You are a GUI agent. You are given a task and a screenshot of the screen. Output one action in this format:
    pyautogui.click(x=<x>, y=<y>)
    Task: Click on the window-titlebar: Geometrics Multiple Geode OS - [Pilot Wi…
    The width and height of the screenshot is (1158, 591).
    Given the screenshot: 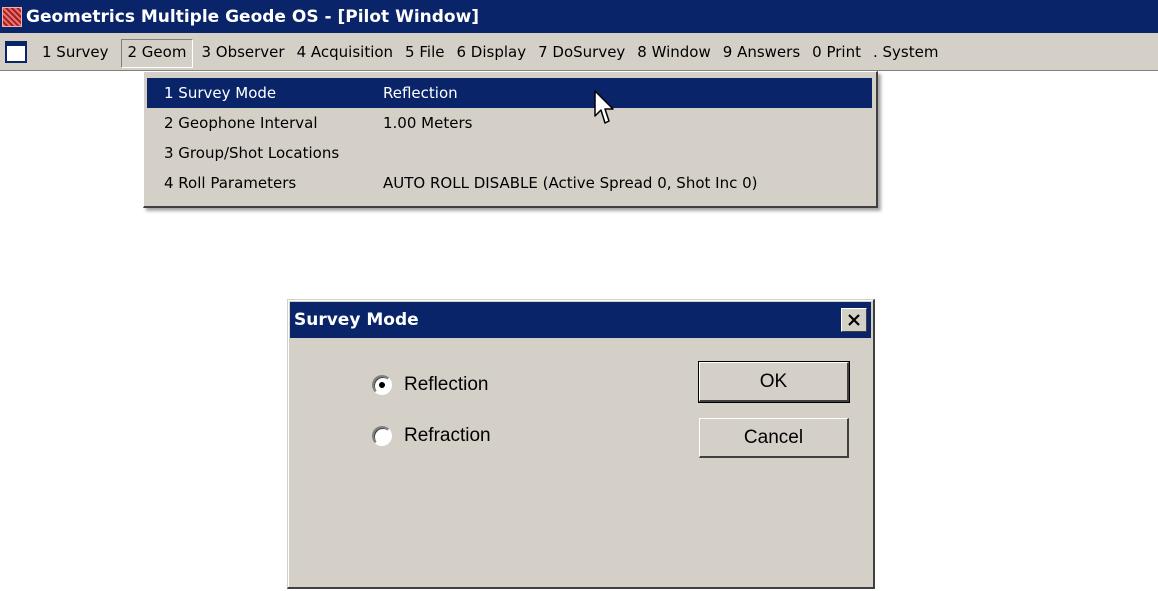 What is the action you would take?
    pyautogui.click(x=579, y=16)
    